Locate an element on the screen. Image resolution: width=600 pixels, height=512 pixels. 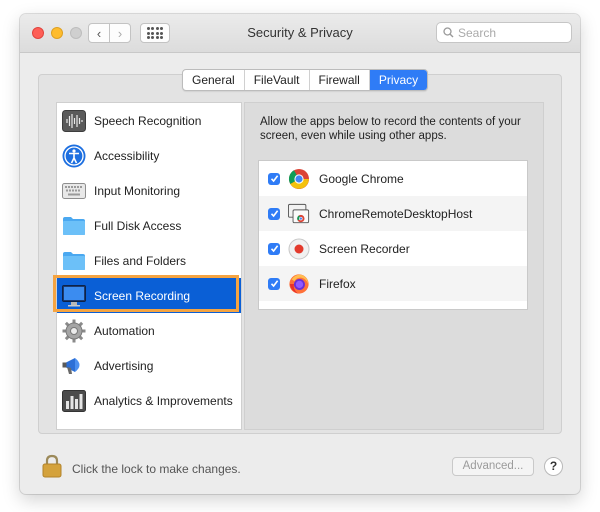
app-row-google-chrome: Google Chrome is located at coordinates (393, 178).